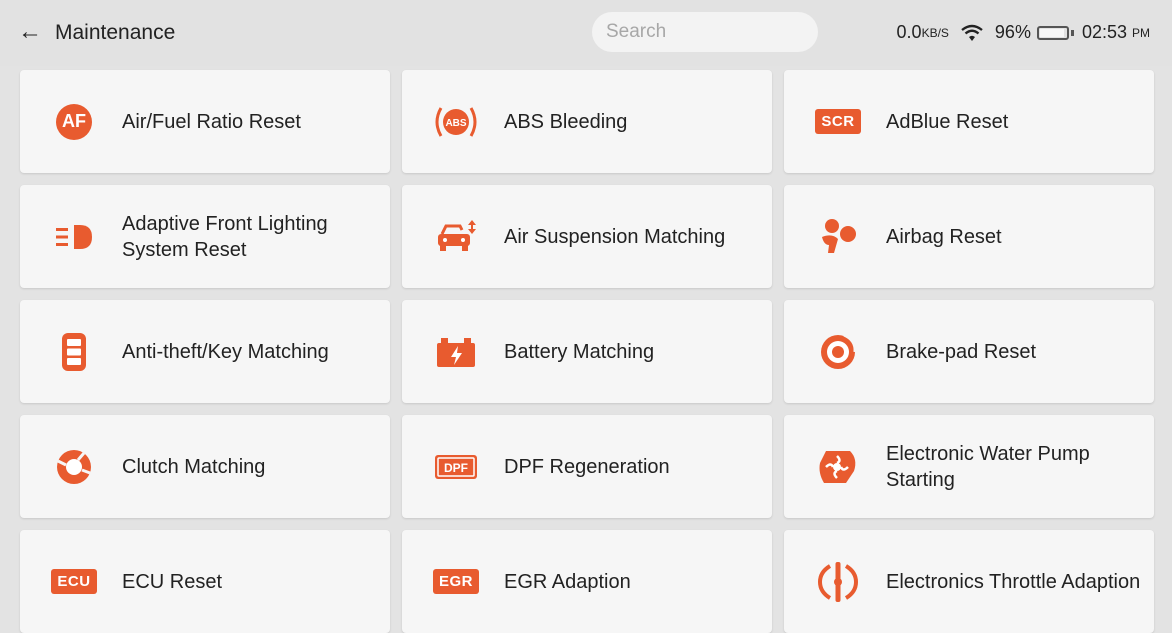 This screenshot has height=633, width=1172. I want to click on tile-label: Air Suspension Matching, so click(615, 236).